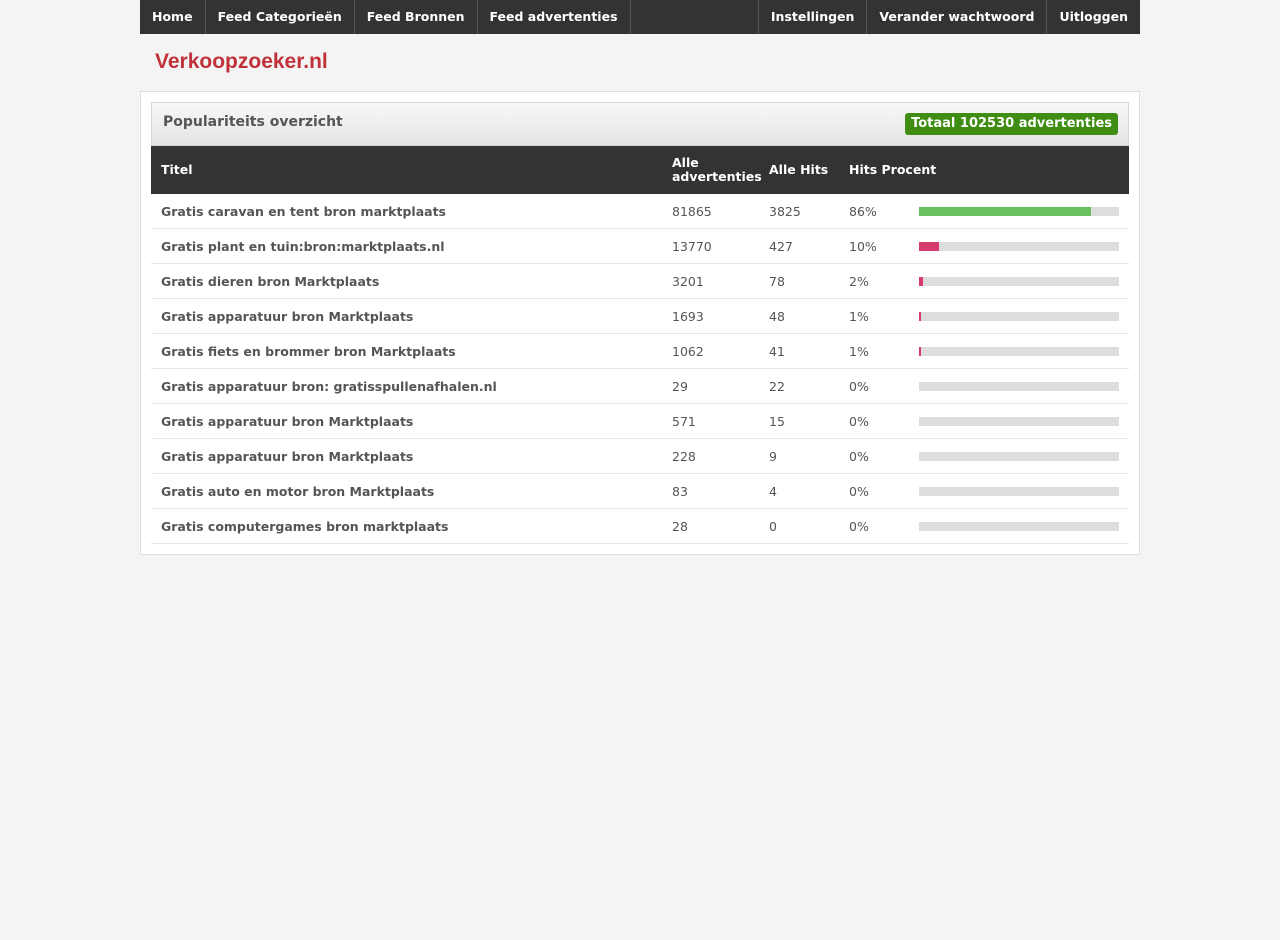  I want to click on row-hits-count: 78, so click(799, 281).